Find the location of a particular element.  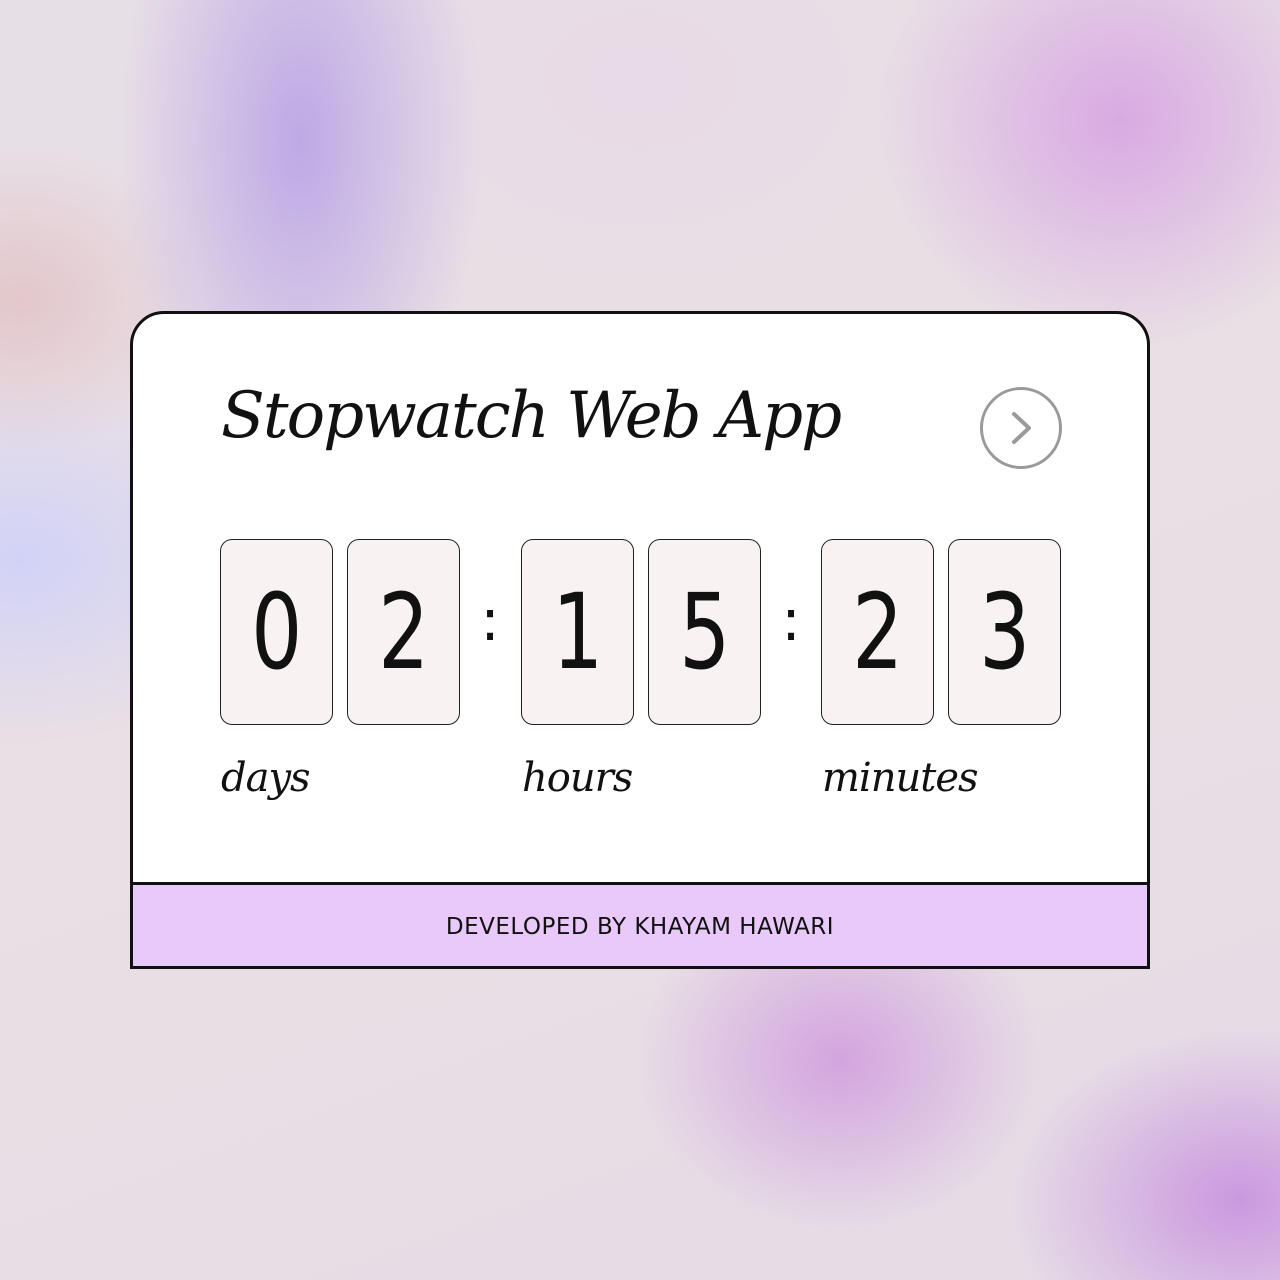

hours-digit-ones: 5 is located at coordinates (704, 632).